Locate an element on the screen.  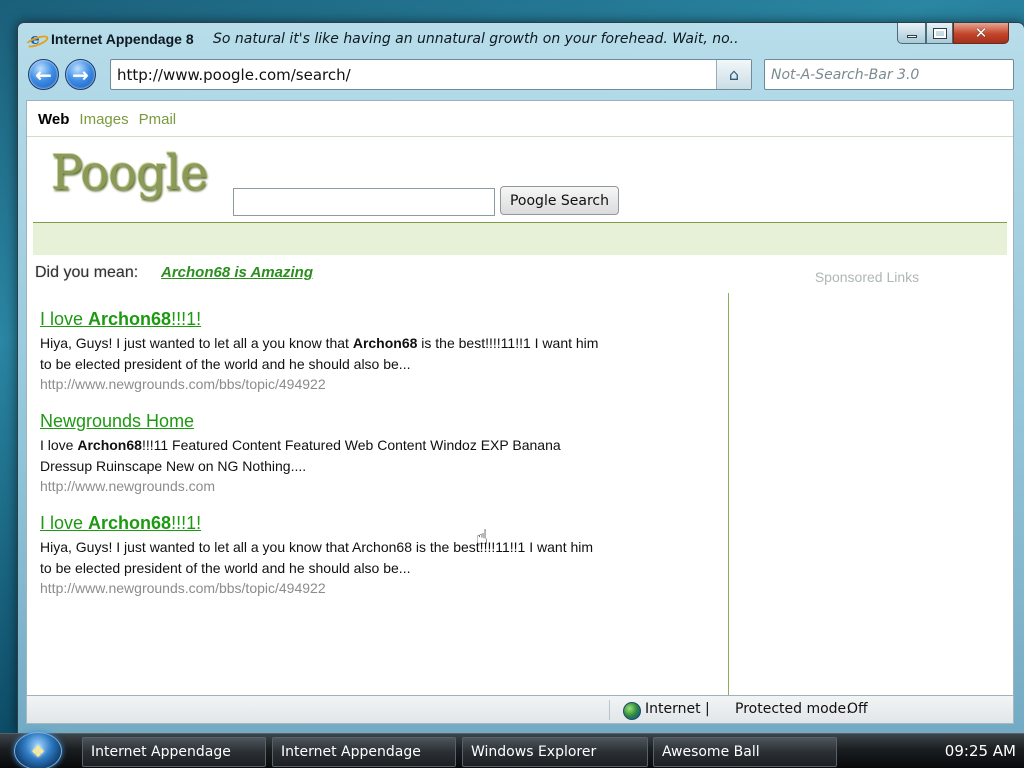
maximize-icon is located at coordinates (939, 33).